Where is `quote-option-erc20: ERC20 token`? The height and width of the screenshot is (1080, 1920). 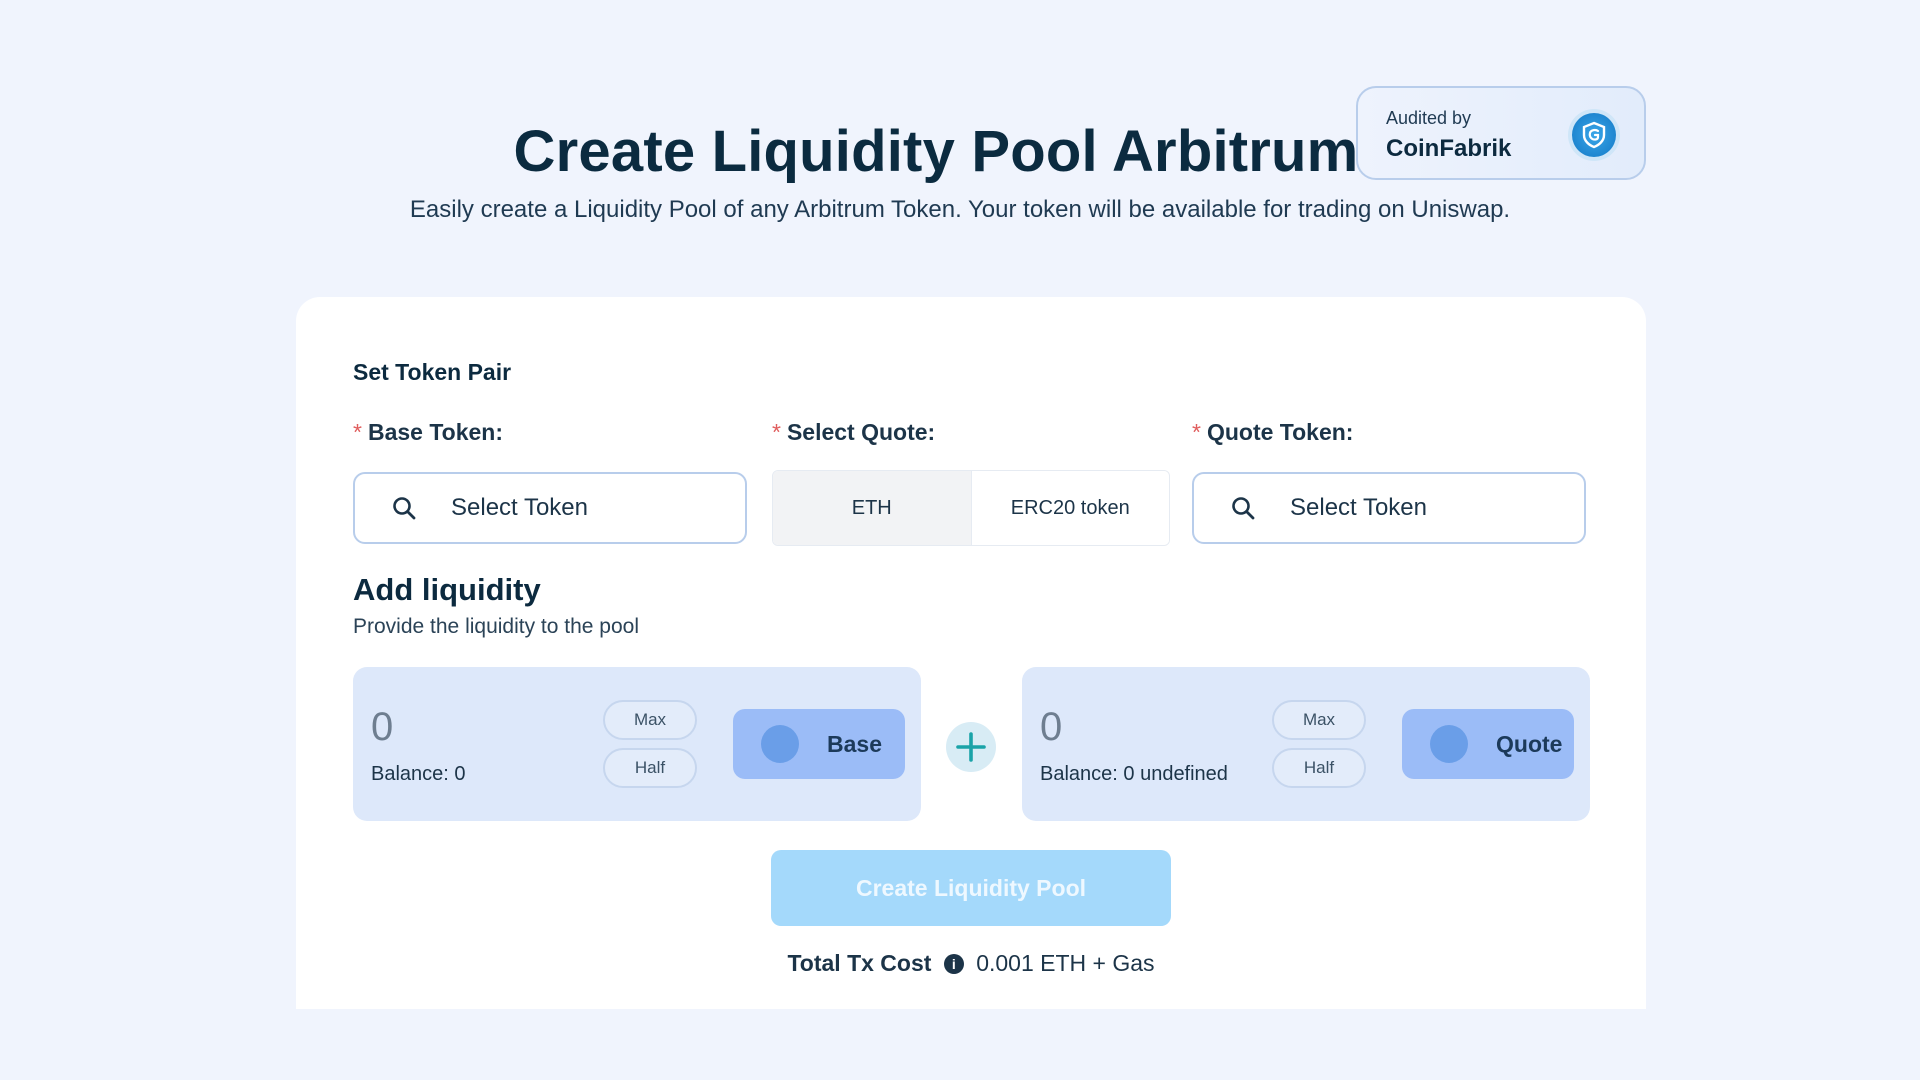
quote-option-erc20: ERC20 token is located at coordinates (1069, 508).